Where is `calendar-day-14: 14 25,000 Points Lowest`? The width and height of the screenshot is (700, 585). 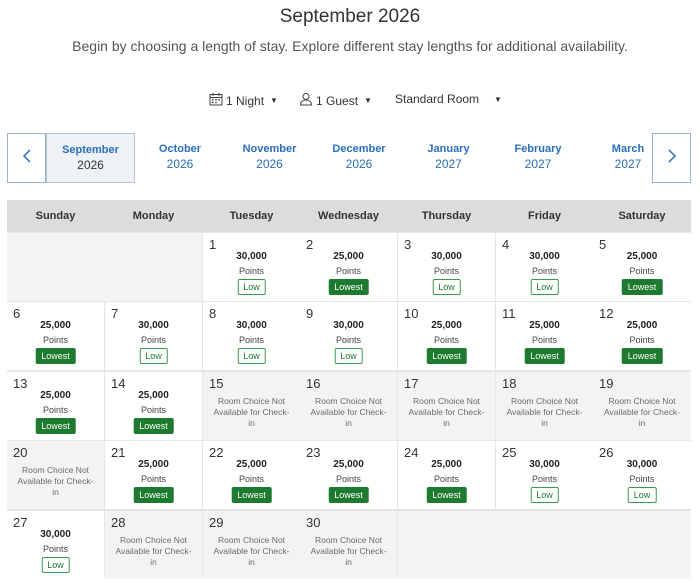 calendar-day-14: 14 25,000 Points Lowest is located at coordinates (153, 406).